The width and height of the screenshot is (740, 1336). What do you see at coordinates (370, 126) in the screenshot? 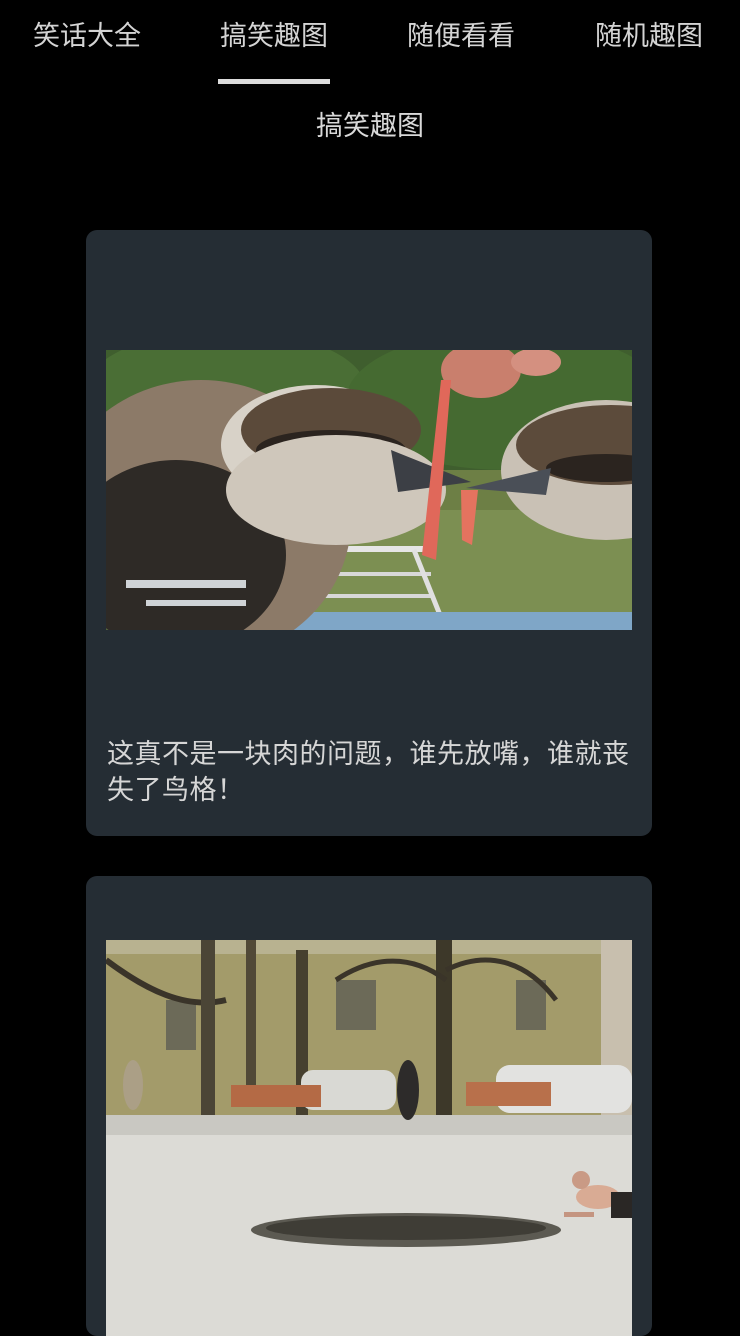
I see `page-title: 搞笑趣图` at bounding box center [370, 126].